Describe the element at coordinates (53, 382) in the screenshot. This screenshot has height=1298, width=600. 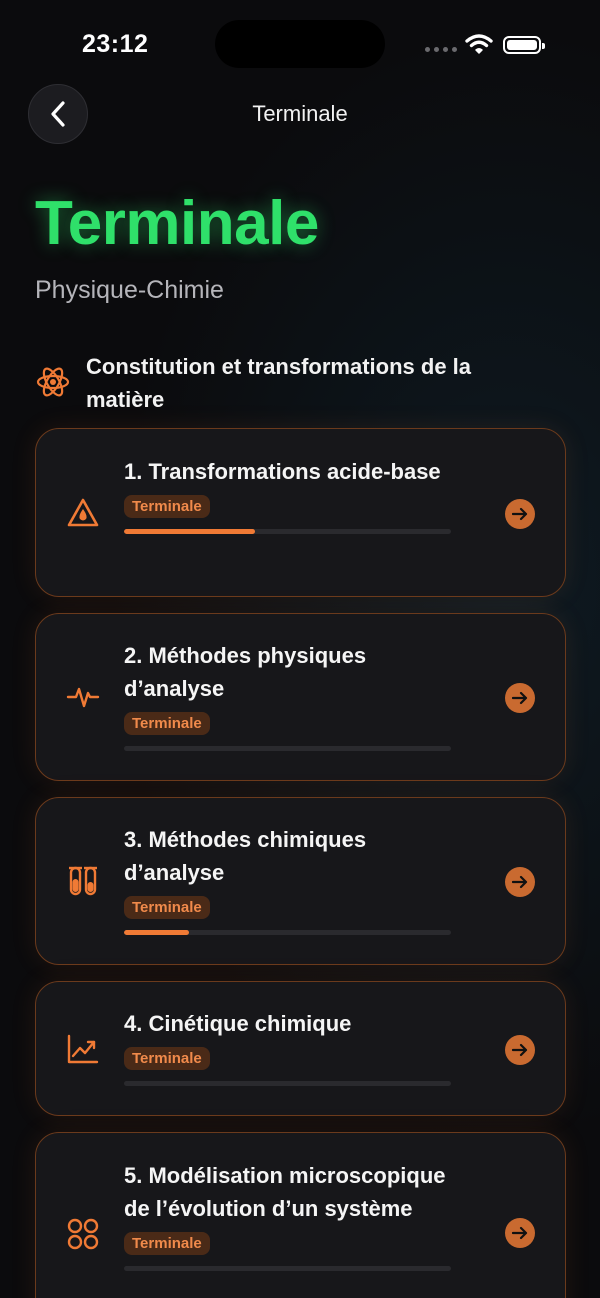
I see `atom-icon` at that location.